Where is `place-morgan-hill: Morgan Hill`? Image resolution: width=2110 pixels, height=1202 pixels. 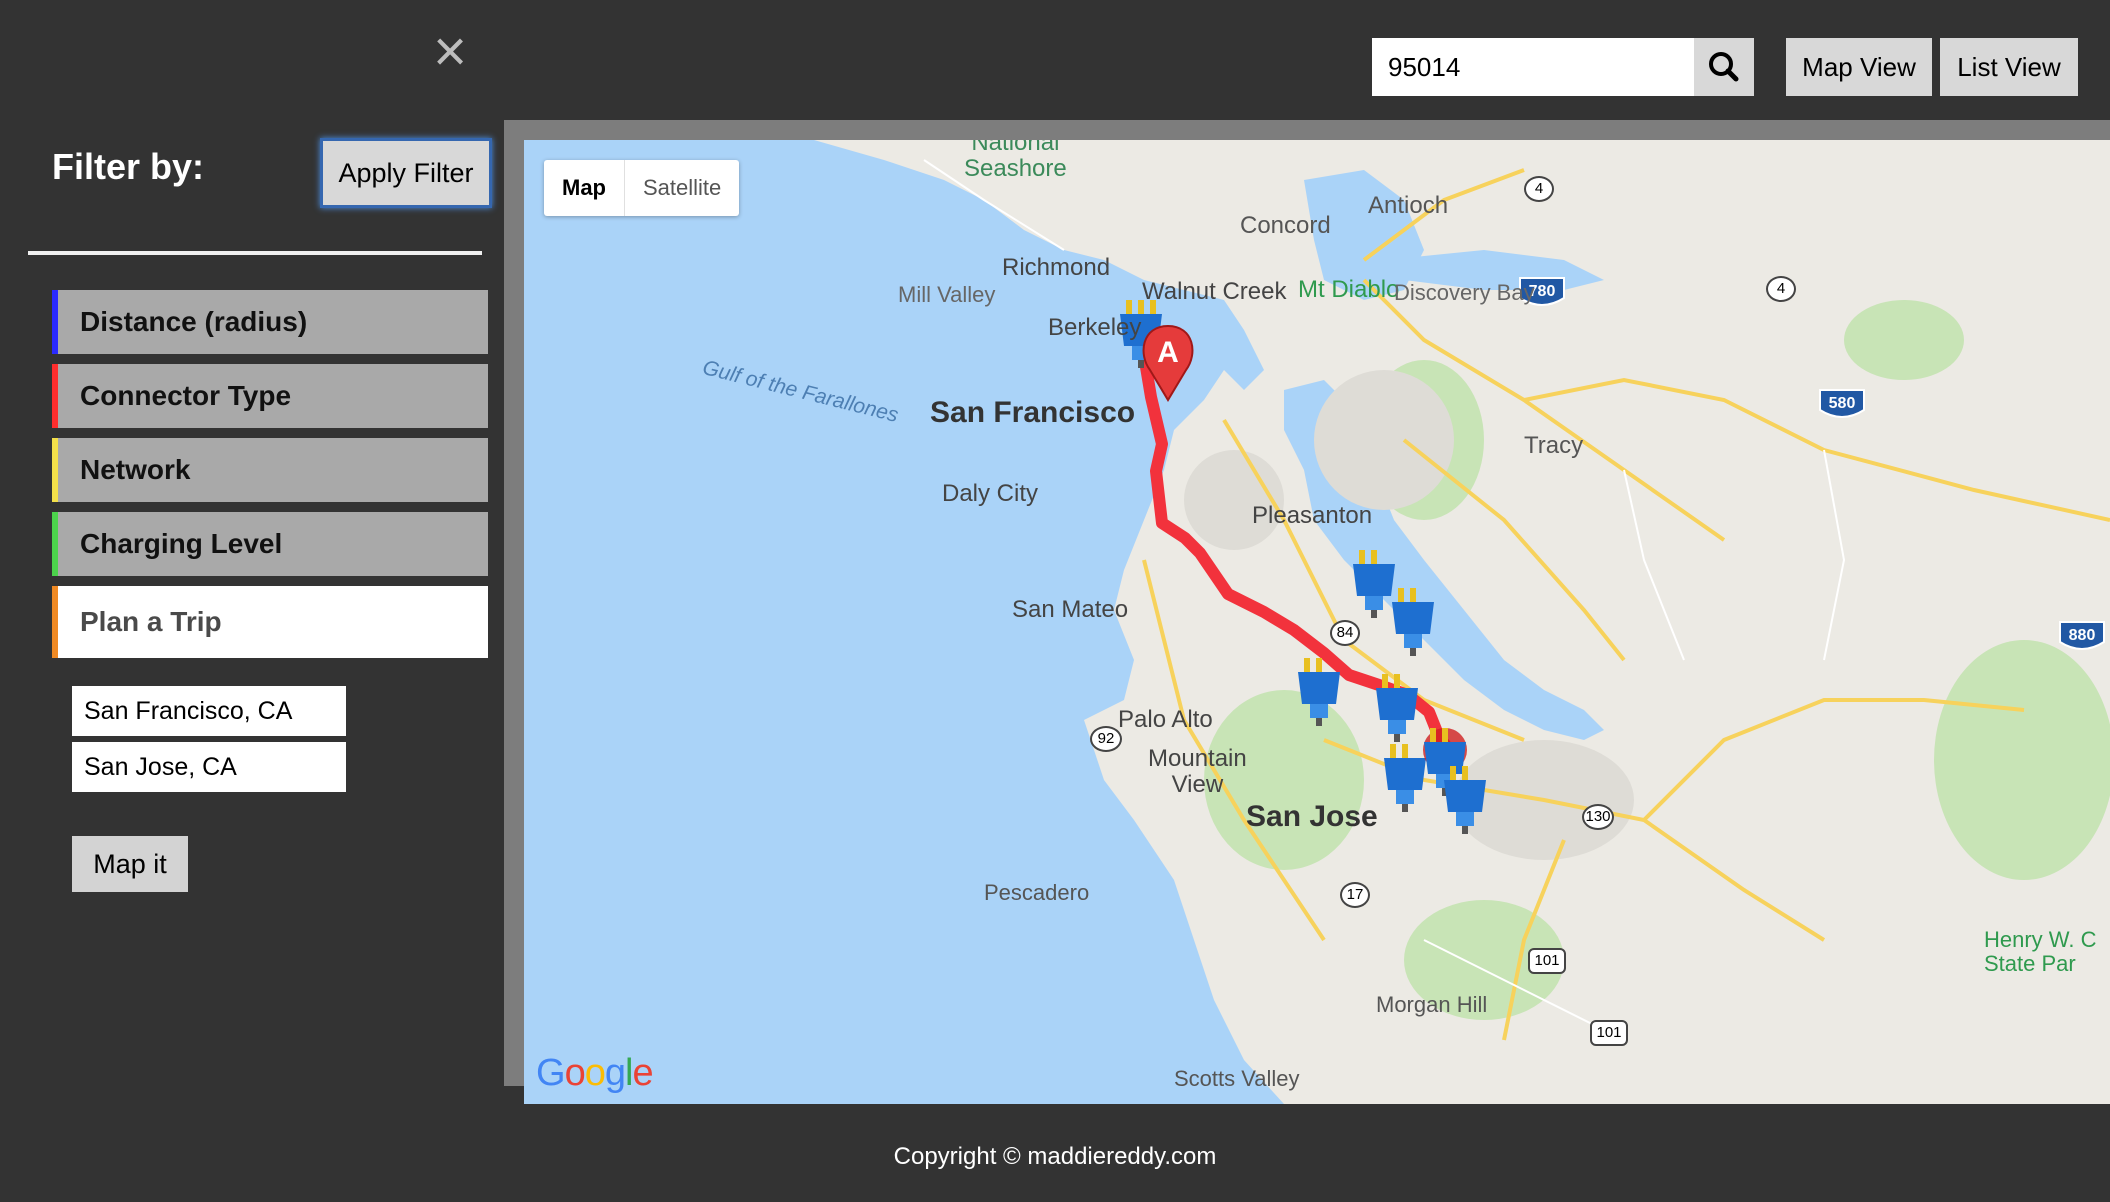
place-morgan-hill: Morgan Hill is located at coordinates (1432, 1004).